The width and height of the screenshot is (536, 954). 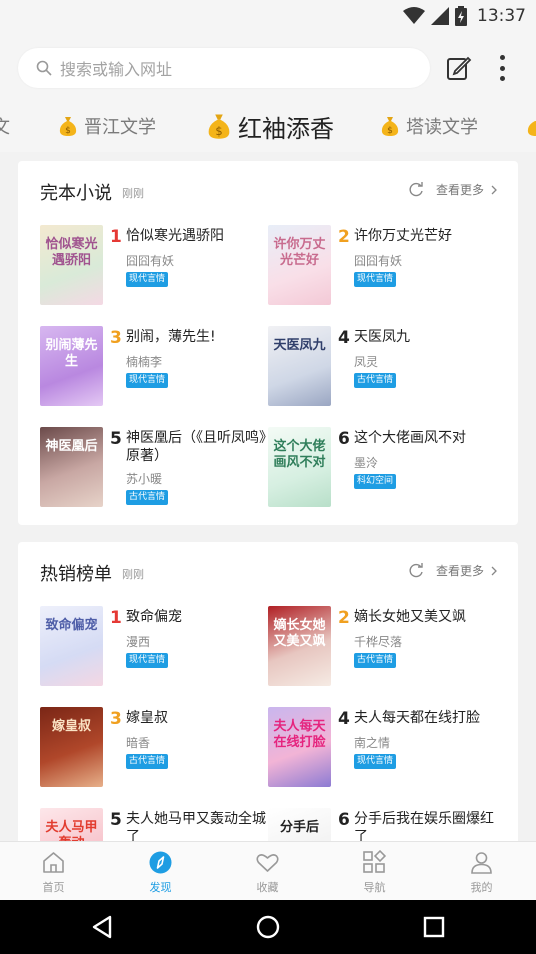 I want to click on section-header: 完本小说 刚刚 查看更多, so click(x=268, y=191).